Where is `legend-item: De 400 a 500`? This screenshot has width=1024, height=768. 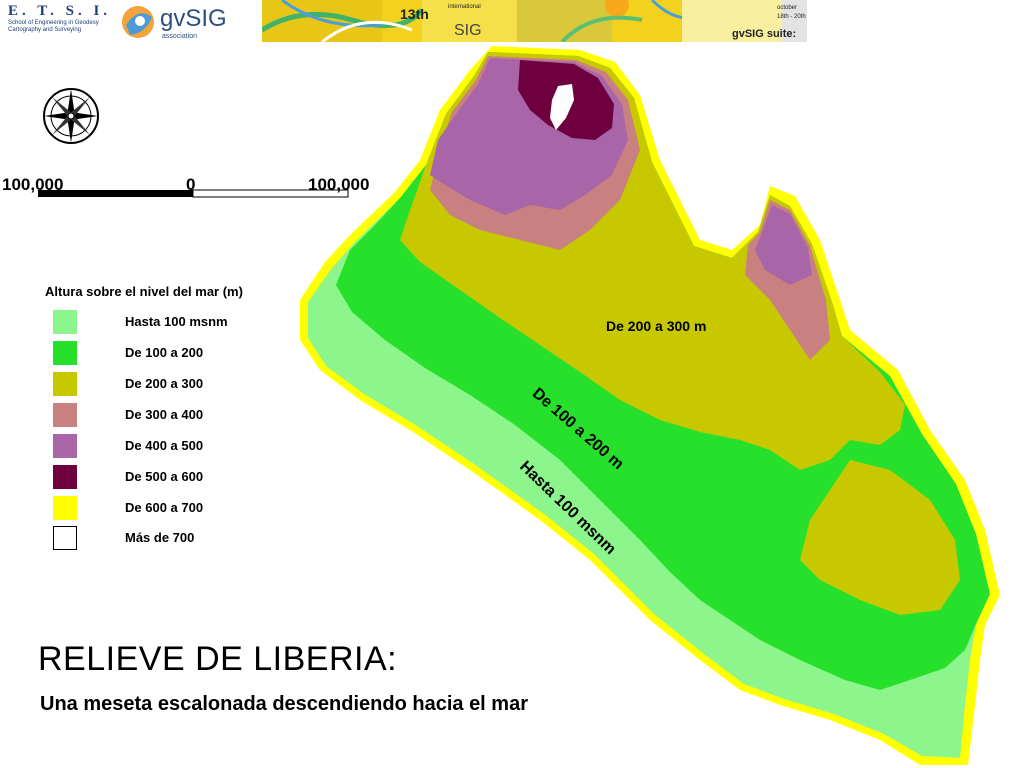 legend-item: De 400 a 500 is located at coordinates (168, 447).